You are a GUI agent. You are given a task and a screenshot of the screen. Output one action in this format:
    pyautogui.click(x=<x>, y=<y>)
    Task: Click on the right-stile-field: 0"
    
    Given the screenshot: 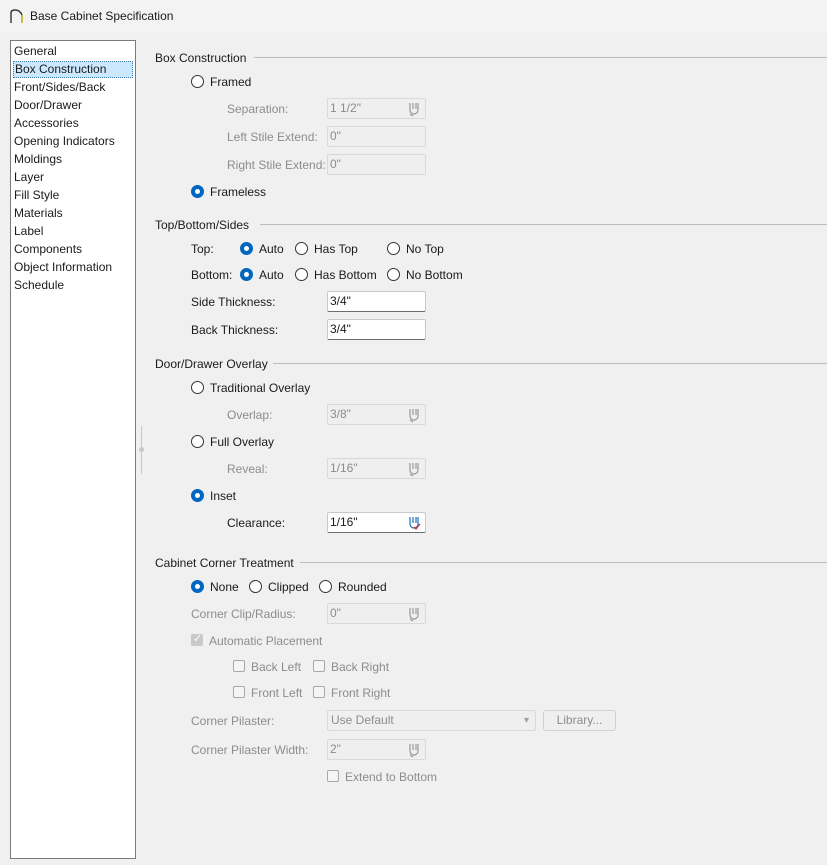 What is the action you would take?
    pyautogui.click(x=376, y=164)
    